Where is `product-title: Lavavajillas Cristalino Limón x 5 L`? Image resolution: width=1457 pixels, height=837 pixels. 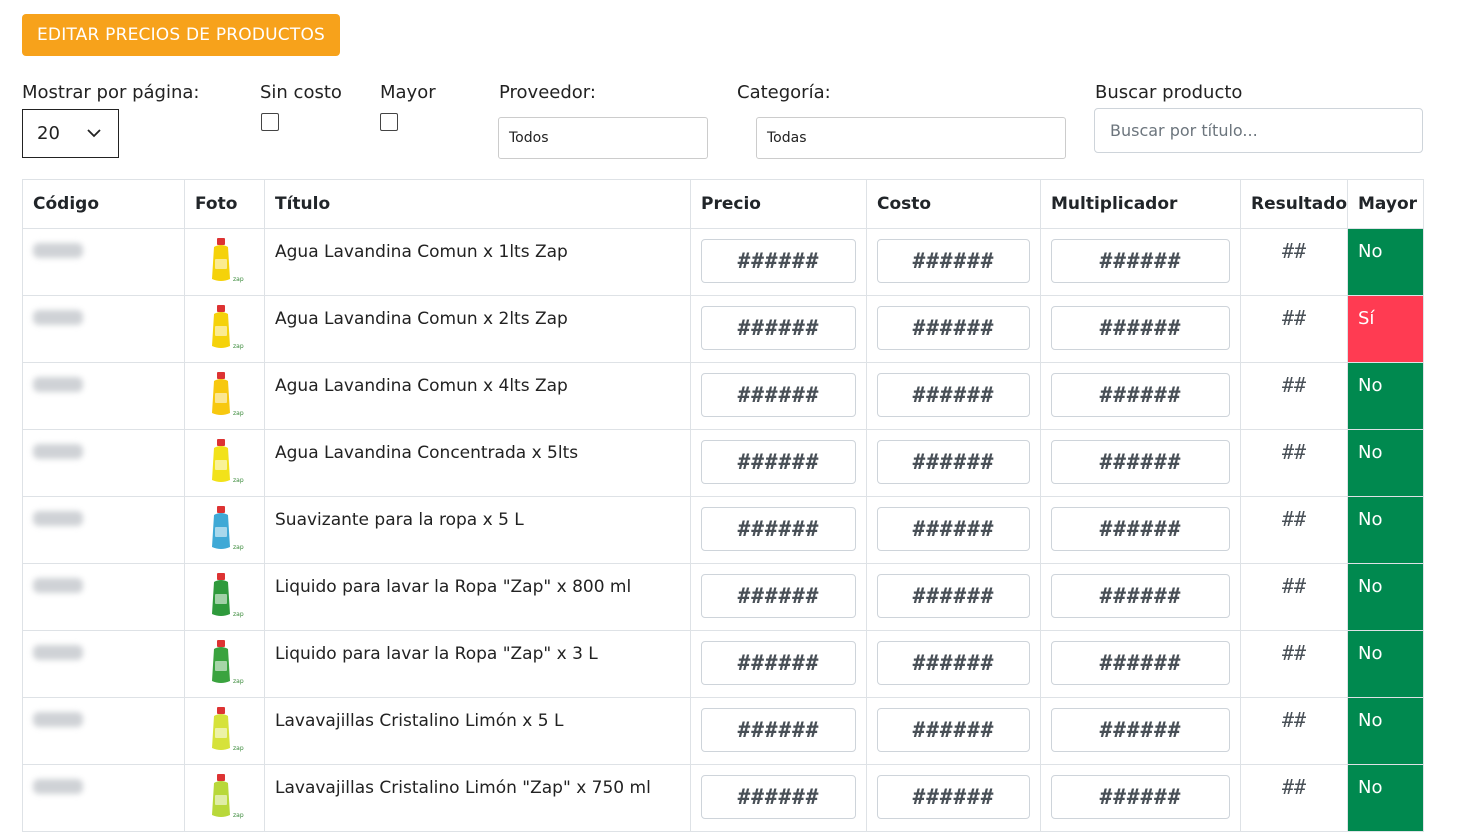
product-title: Lavavajillas Cristalino Limón x 5 L is located at coordinates (477, 731).